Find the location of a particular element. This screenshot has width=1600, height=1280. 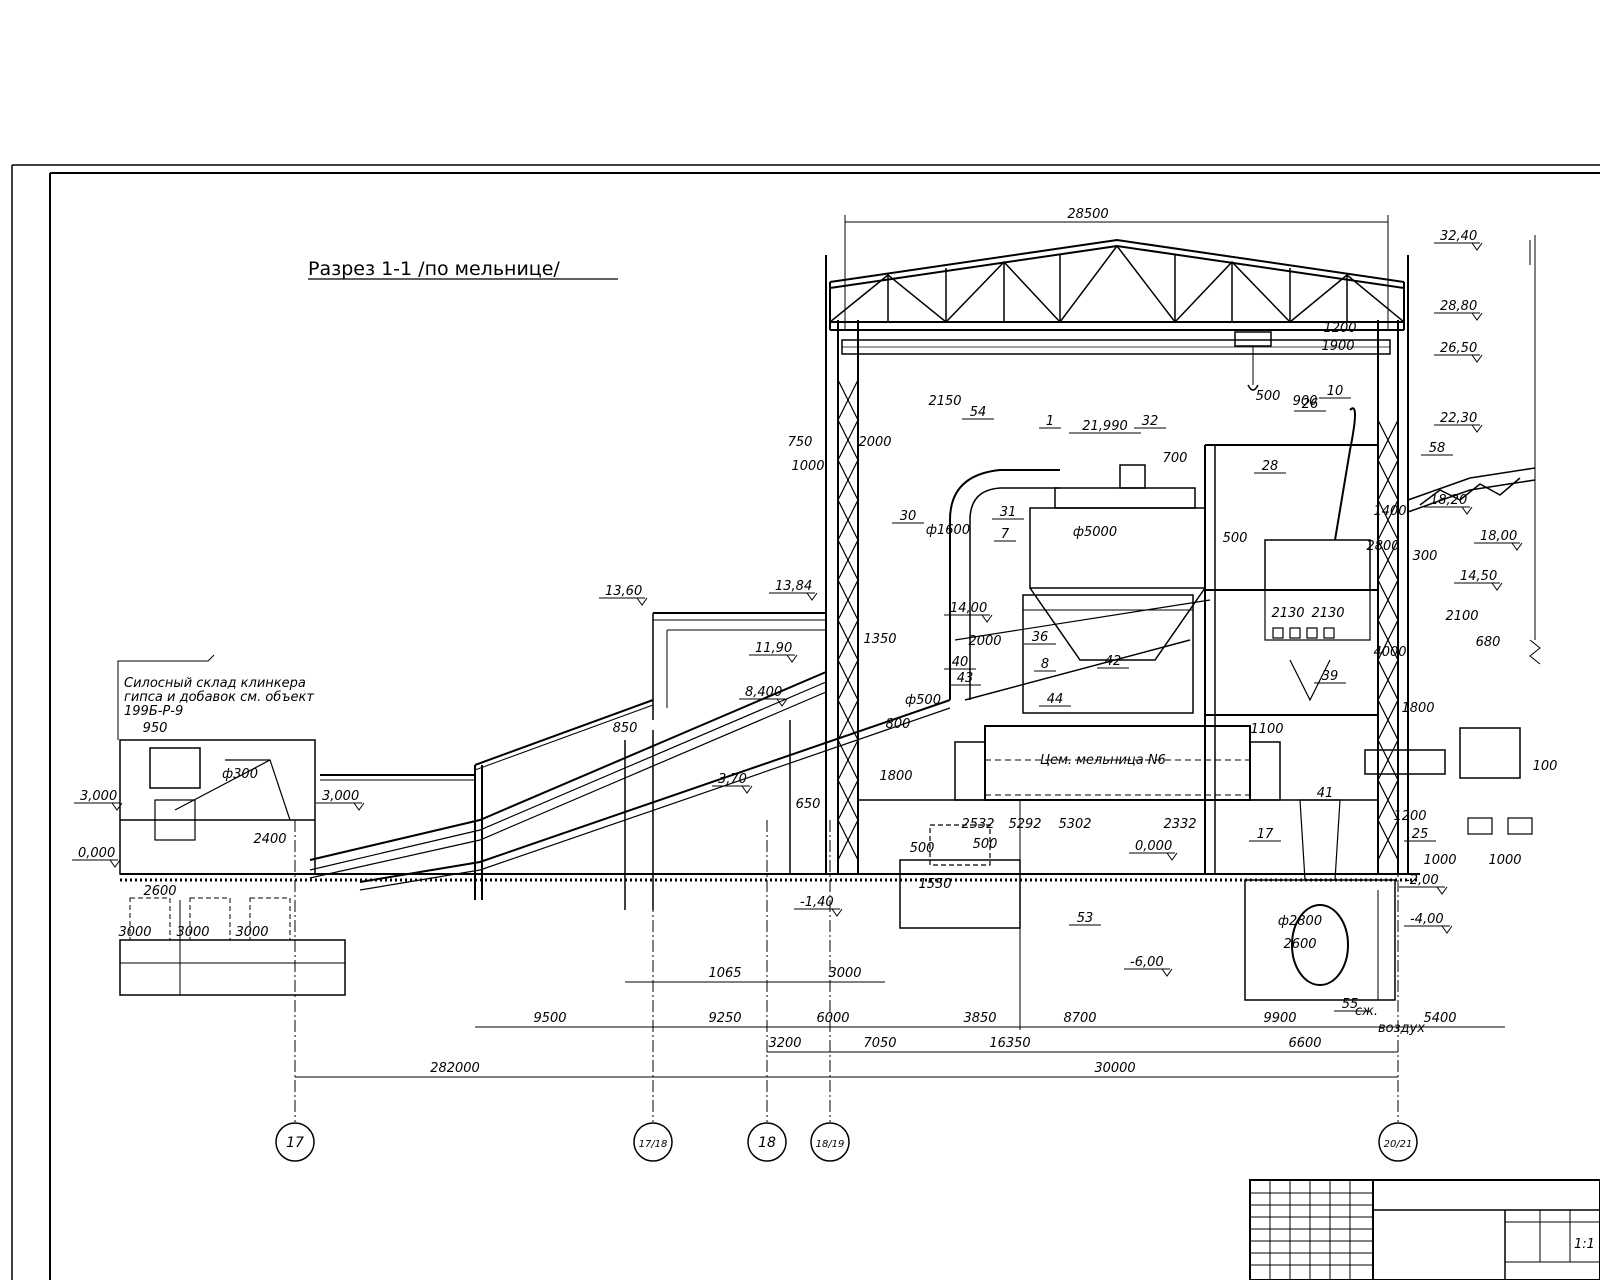

dimension-value: 1400 is located at coordinates (1389, 511).